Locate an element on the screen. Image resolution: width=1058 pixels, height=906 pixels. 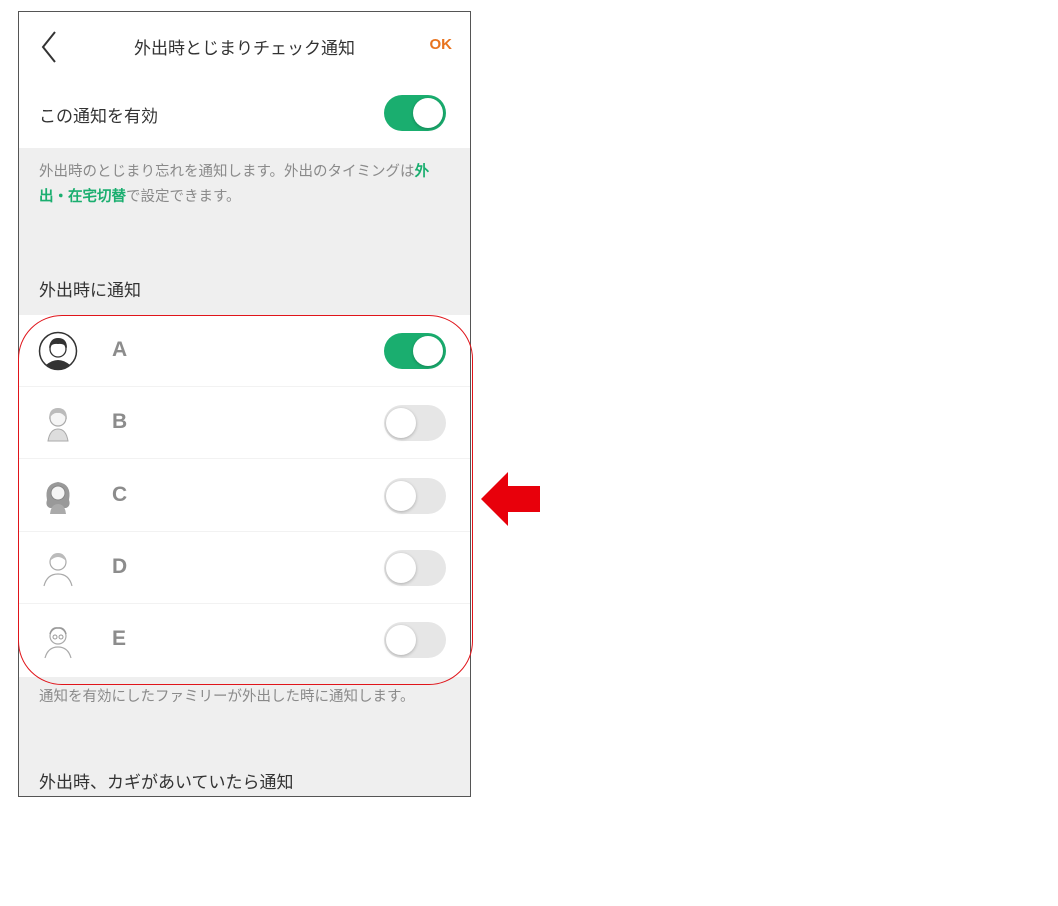
left-arrow-icon is located at coordinates (510, 499).